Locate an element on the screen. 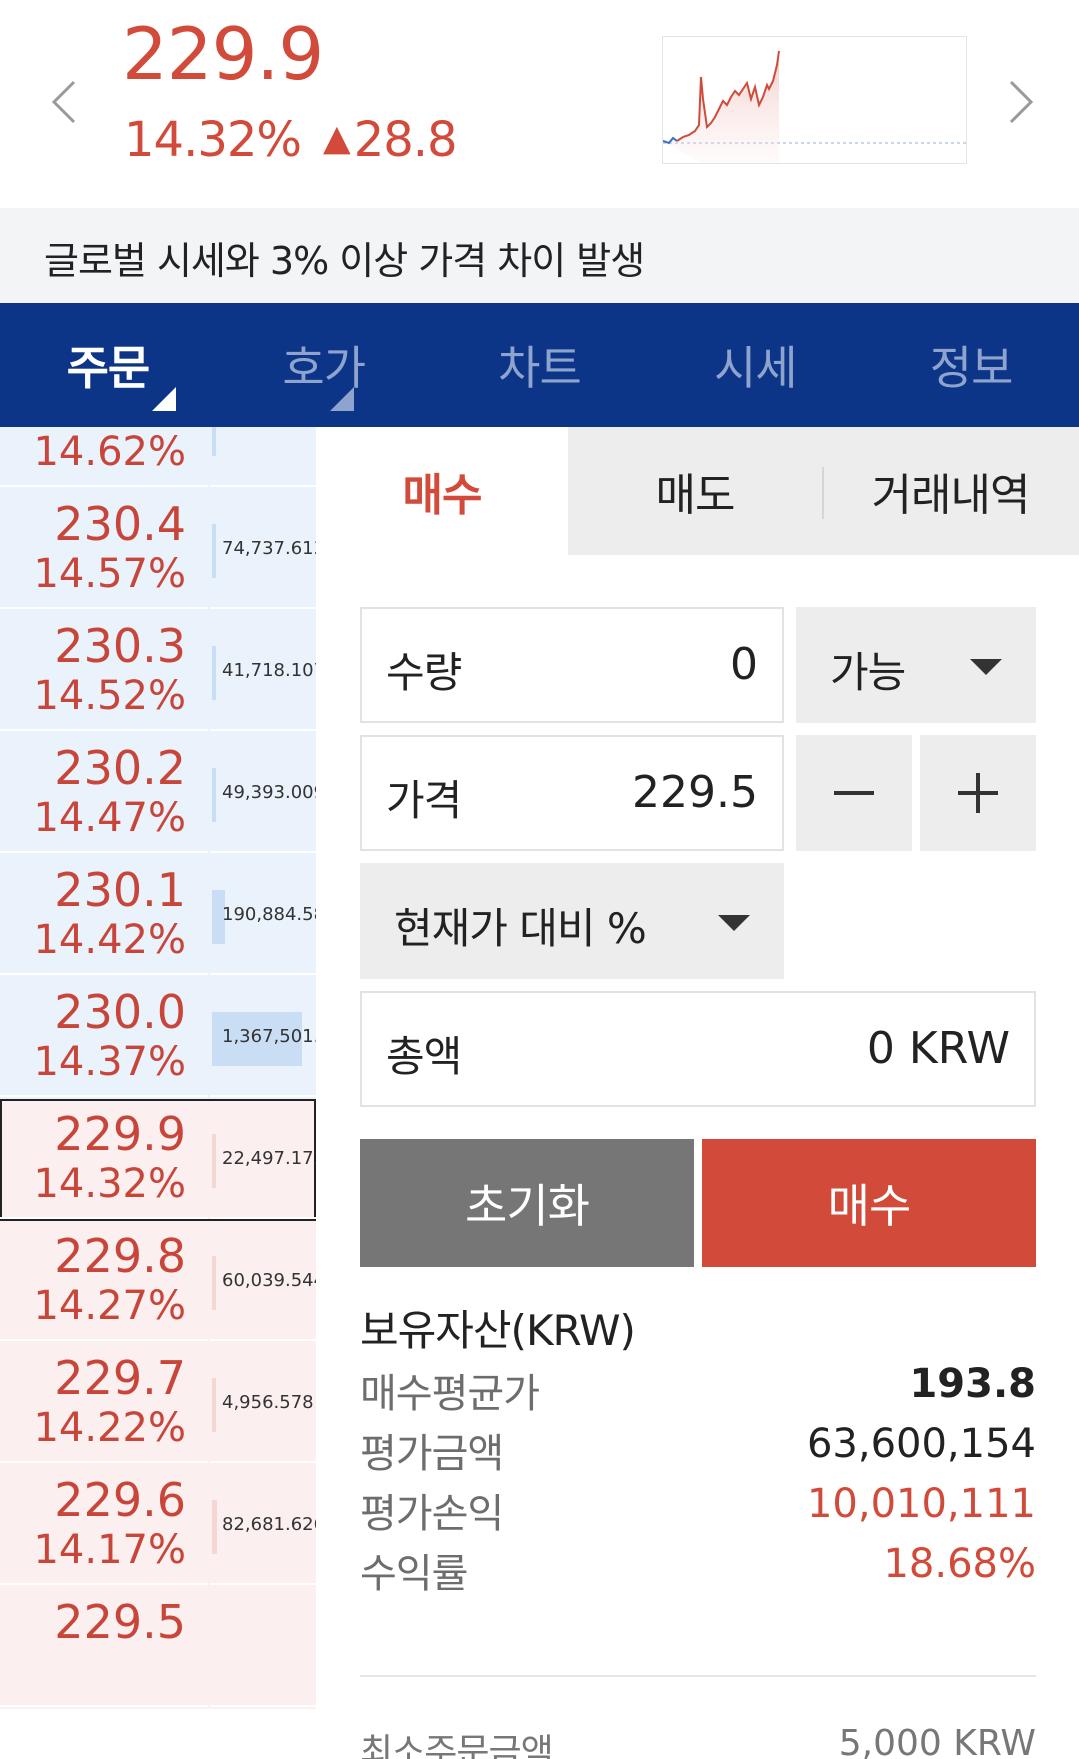 This screenshot has width=1079, height=1759. plus-icon is located at coordinates (978, 793).